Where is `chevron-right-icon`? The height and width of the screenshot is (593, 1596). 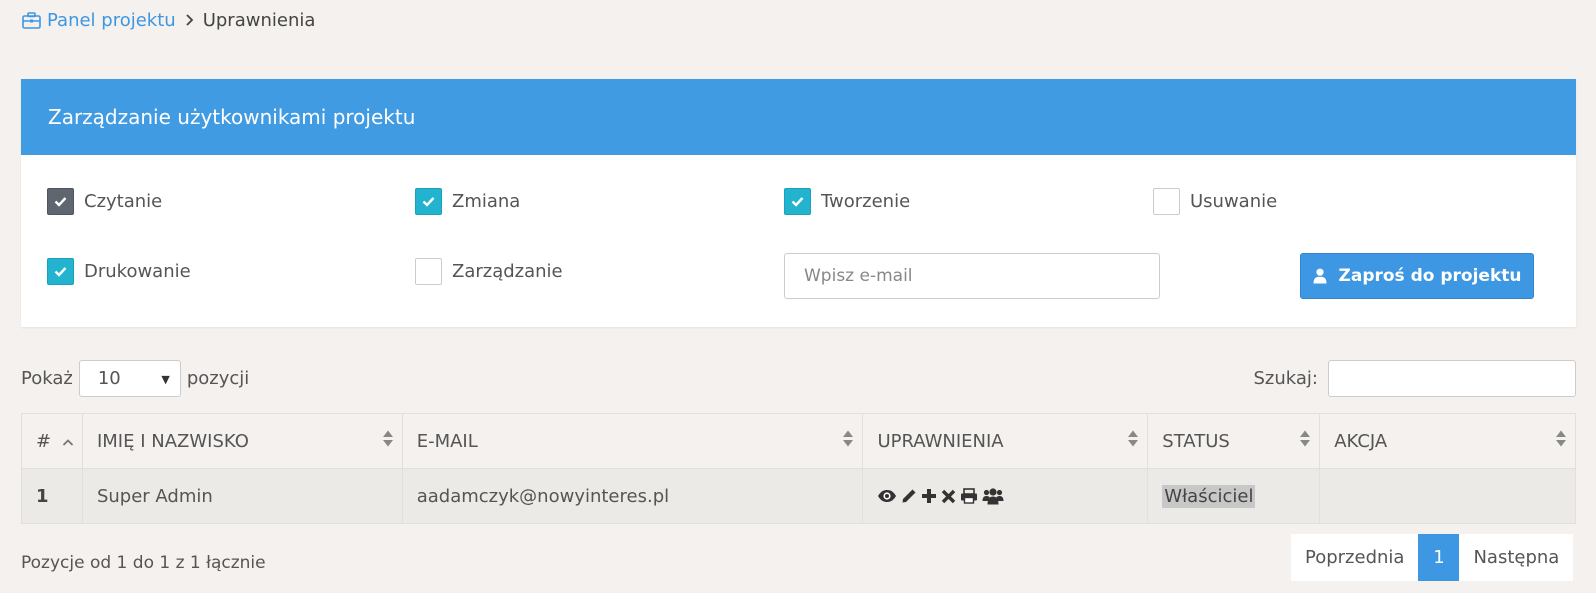
chevron-right-icon is located at coordinates (189, 20).